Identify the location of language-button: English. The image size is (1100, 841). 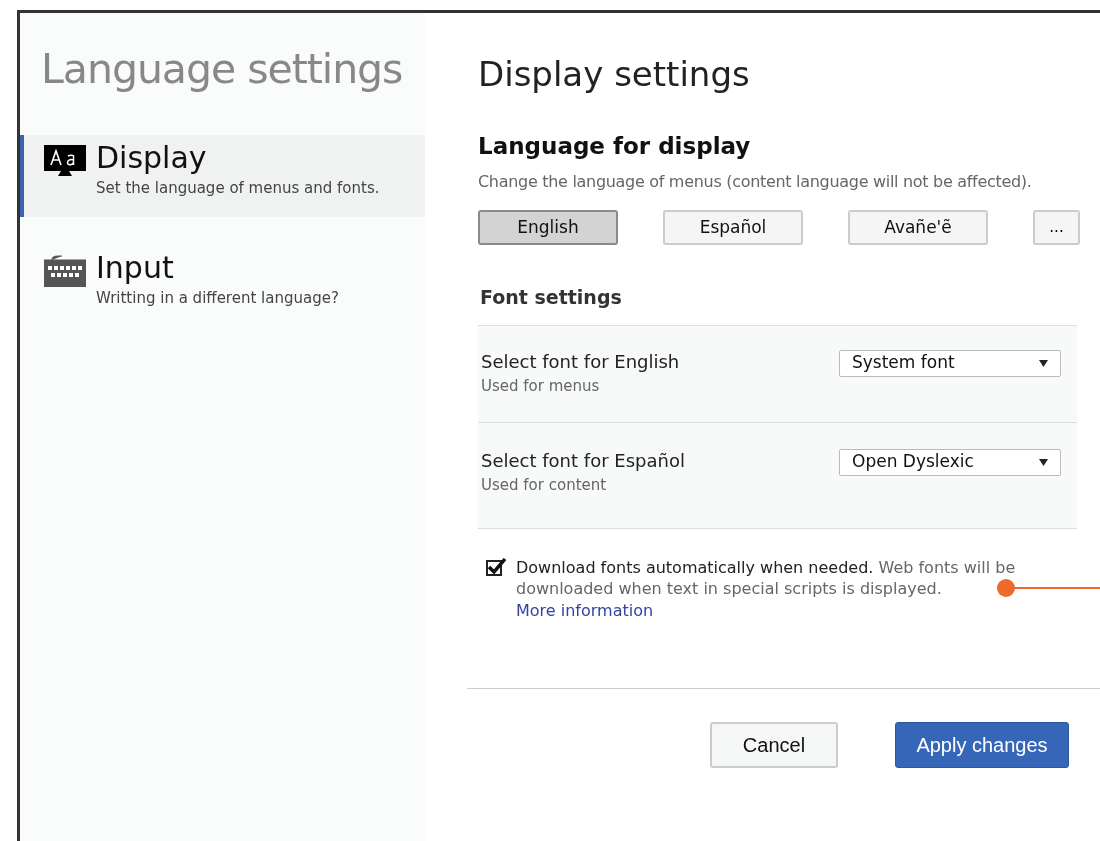
(548, 227).